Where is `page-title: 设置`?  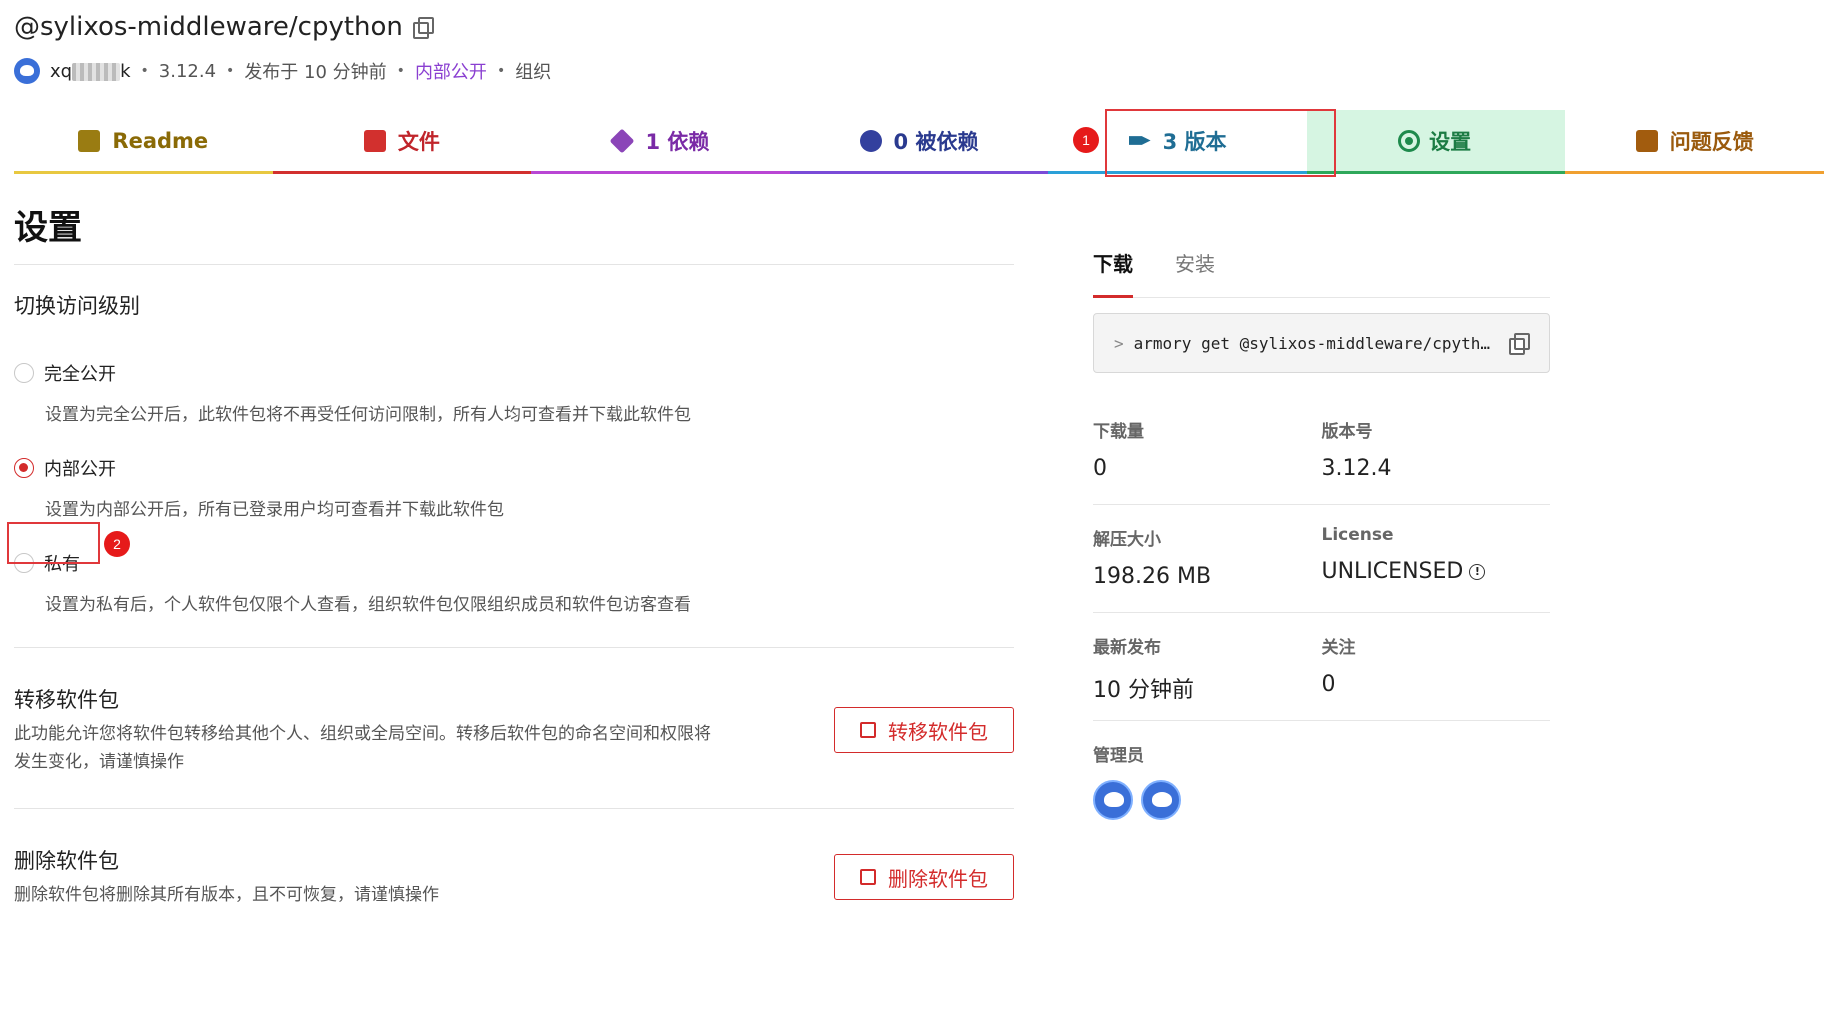
page-title: 设置 is located at coordinates (48, 228).